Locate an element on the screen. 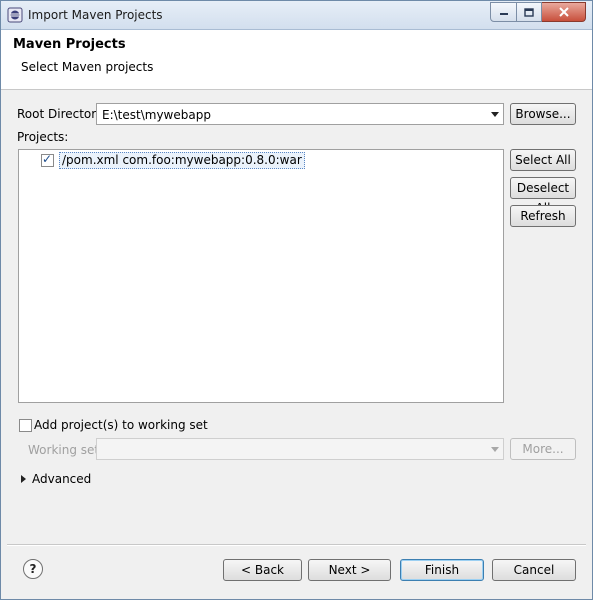 The width and height of the screenshot is (593, 600). window-title: Import Maven Projects is located at coordinates (95, 15).